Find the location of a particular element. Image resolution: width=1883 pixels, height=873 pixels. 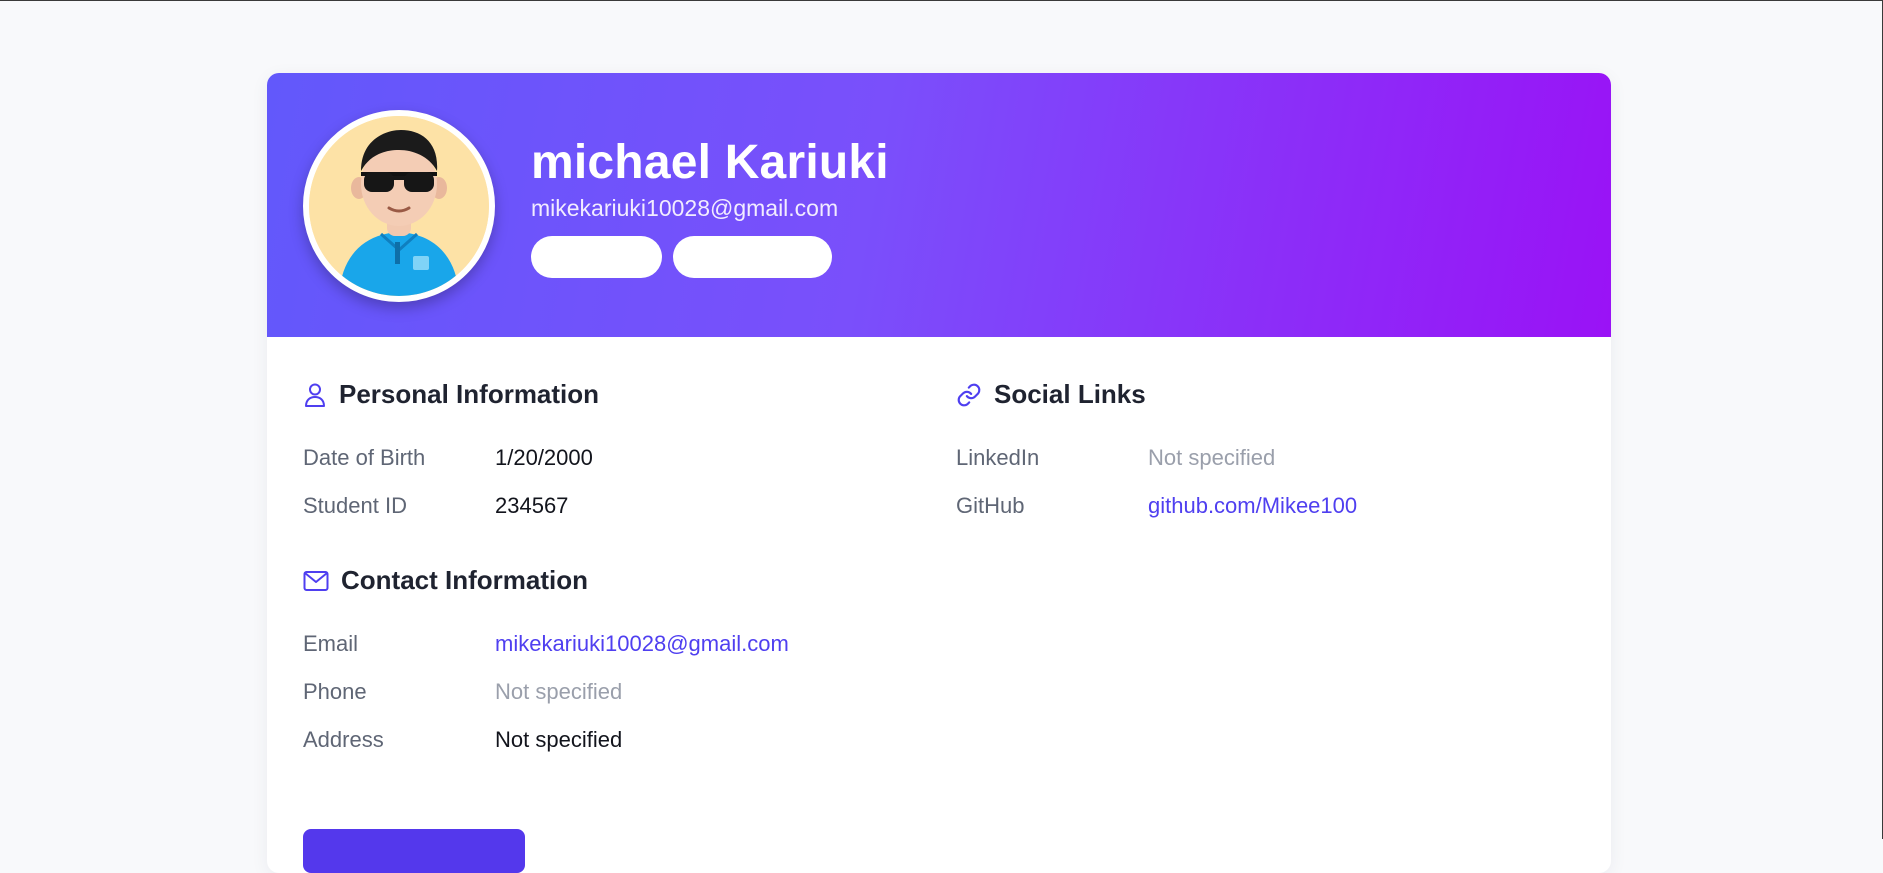

row-label: Address is located at coordinates (343, 739).